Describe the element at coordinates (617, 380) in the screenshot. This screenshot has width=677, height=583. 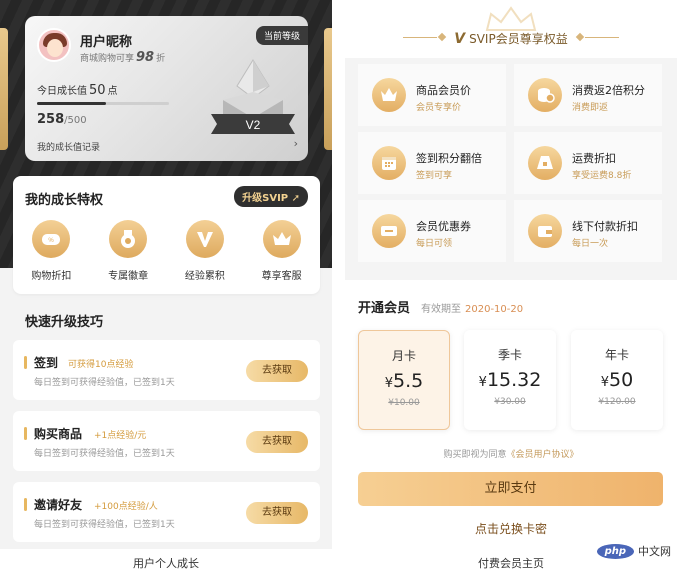
I see `plan-card-yearly: 年卡 ¥50 ¥120.00` at that location.